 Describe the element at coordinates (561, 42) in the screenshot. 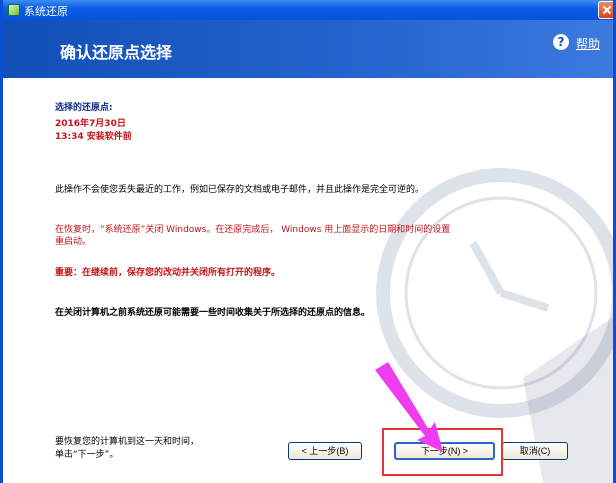

I see `question-circle-icon: ?` at that location.